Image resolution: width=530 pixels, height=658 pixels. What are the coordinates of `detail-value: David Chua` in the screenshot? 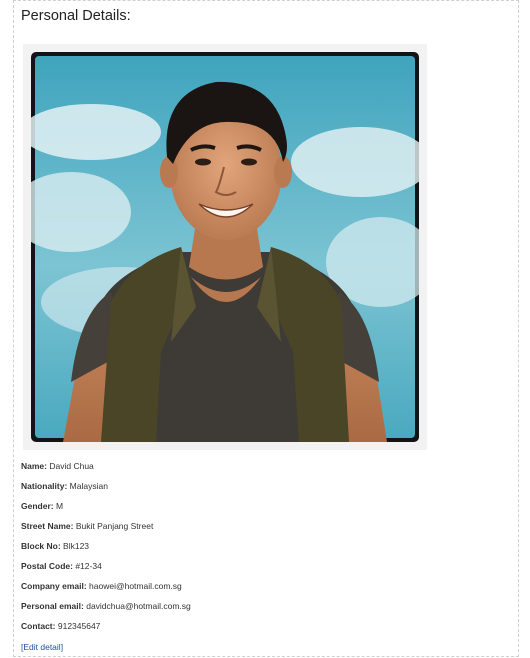 It's located at (71, 466).